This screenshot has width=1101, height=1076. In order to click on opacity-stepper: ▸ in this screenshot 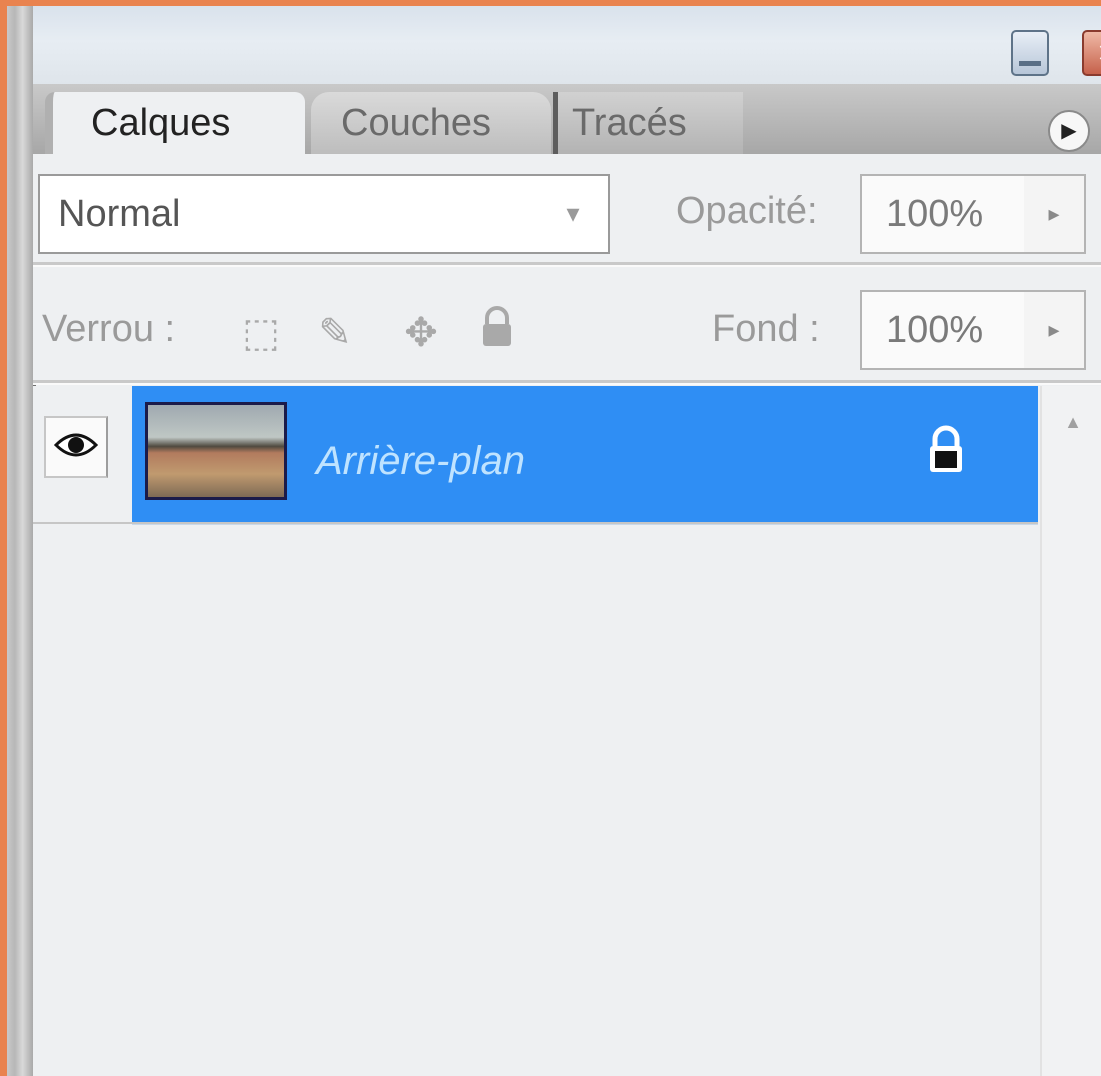, I will do `click(1055, 214)`.